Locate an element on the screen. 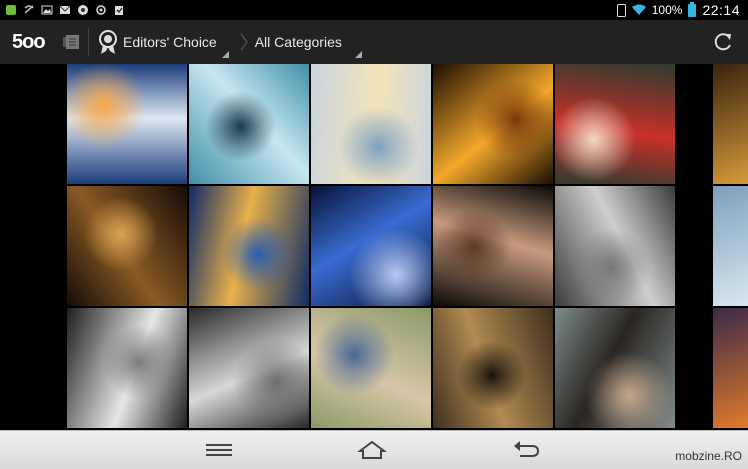 This screenshot has height=469, width=748. app-notification-icon is located at coordinates (11, 10).